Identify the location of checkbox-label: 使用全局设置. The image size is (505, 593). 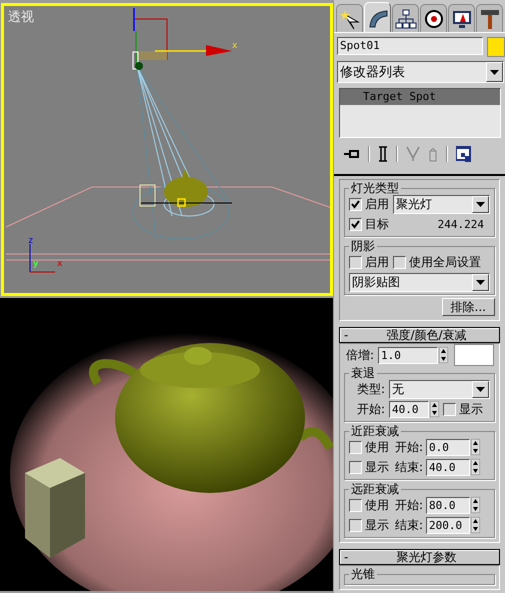
(445, 262).